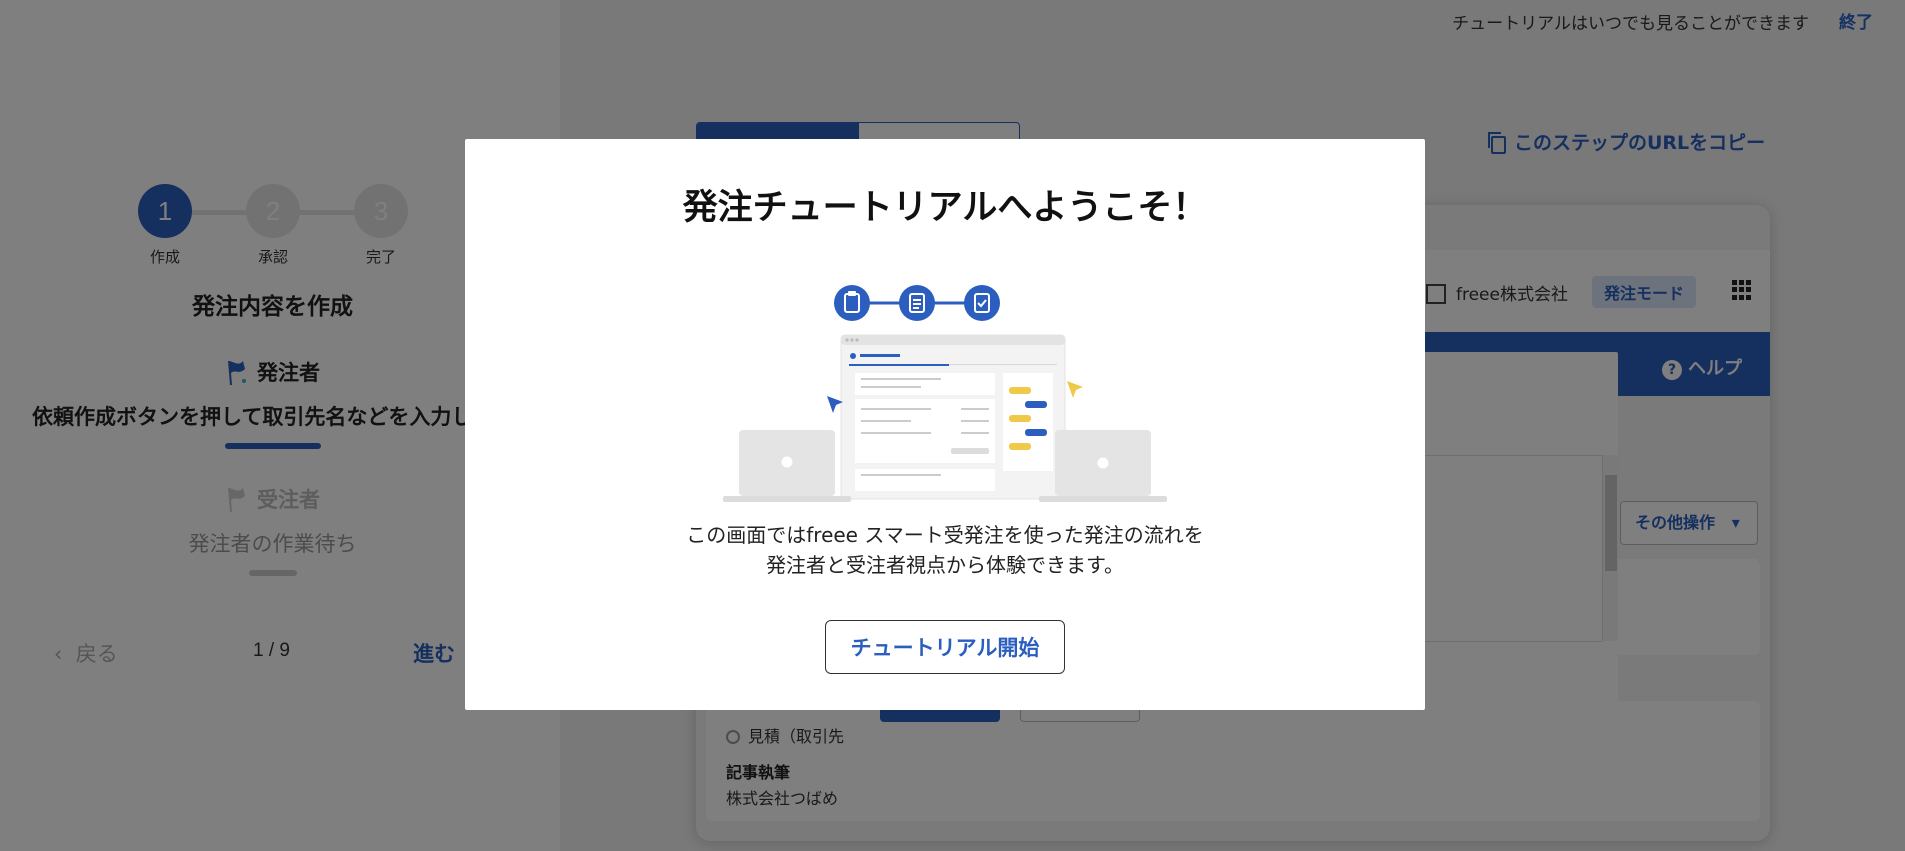 This screenshot has height=851, width=1905. I want to click on modal-title: 発注チュートリアルへようこそ！, so click(945, 208).